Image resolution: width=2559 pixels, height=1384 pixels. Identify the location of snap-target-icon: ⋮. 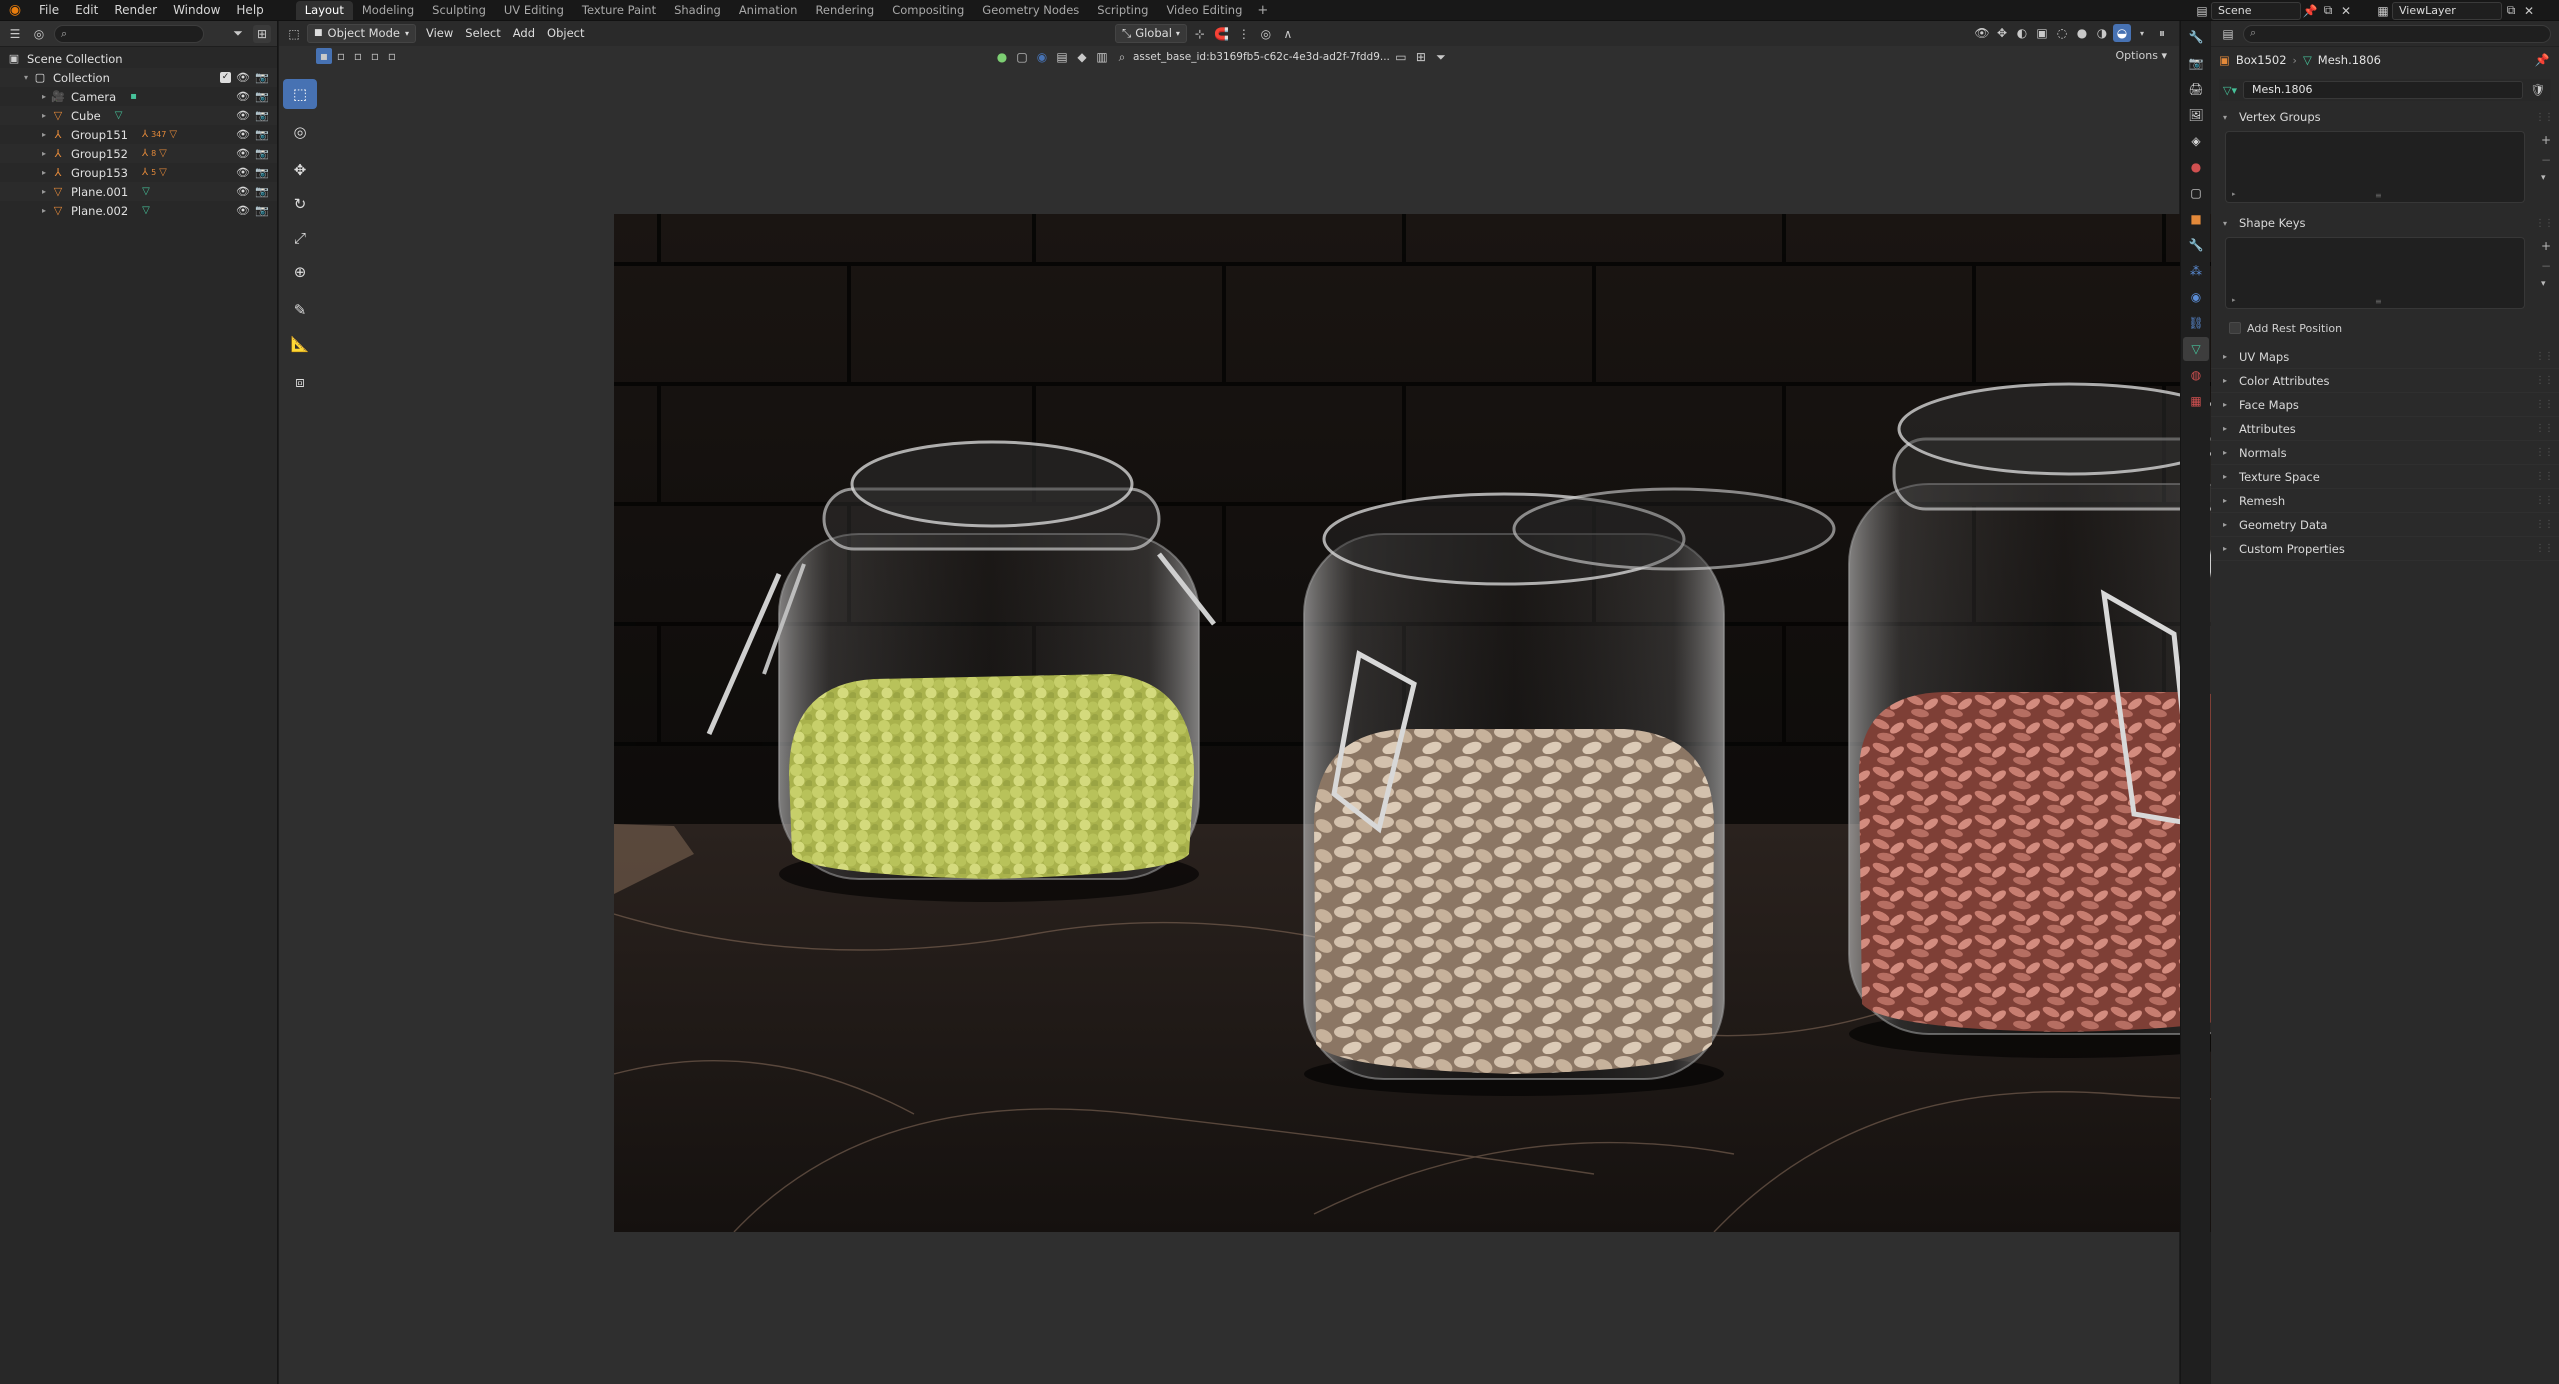
(1244, 34).